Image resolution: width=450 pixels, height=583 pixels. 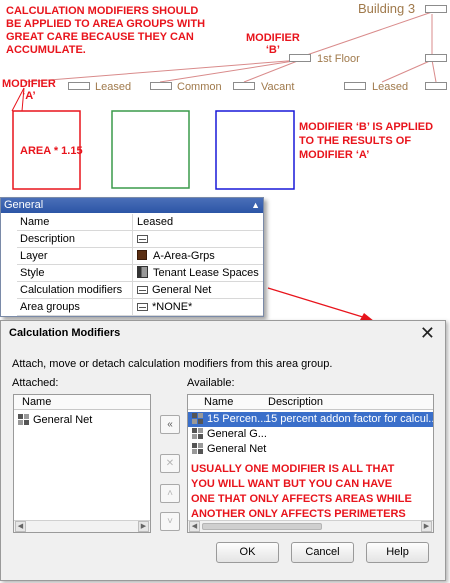 I want to click on common-label: Common, so click(x=199, y=87).